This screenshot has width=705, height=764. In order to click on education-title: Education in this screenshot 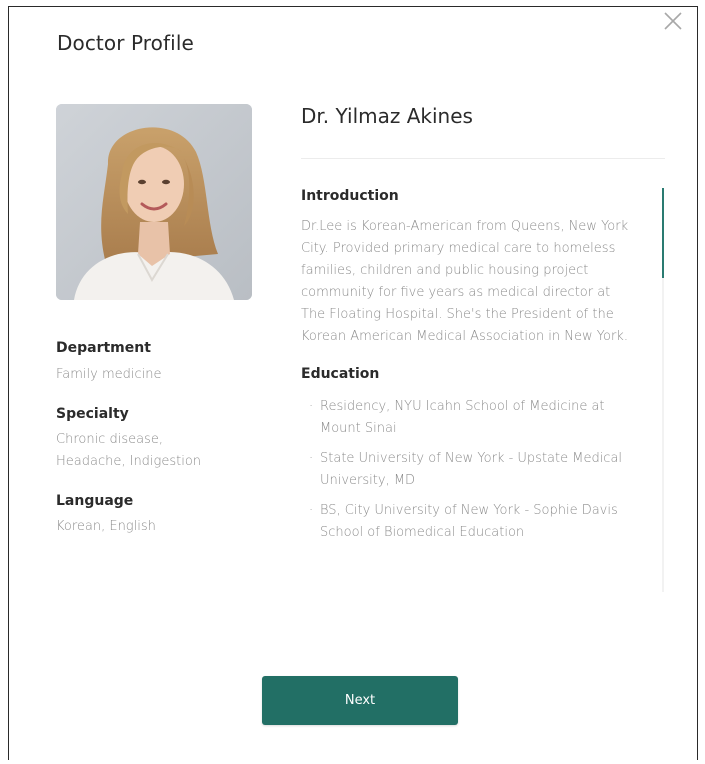, I will do `click(340, 374)`.